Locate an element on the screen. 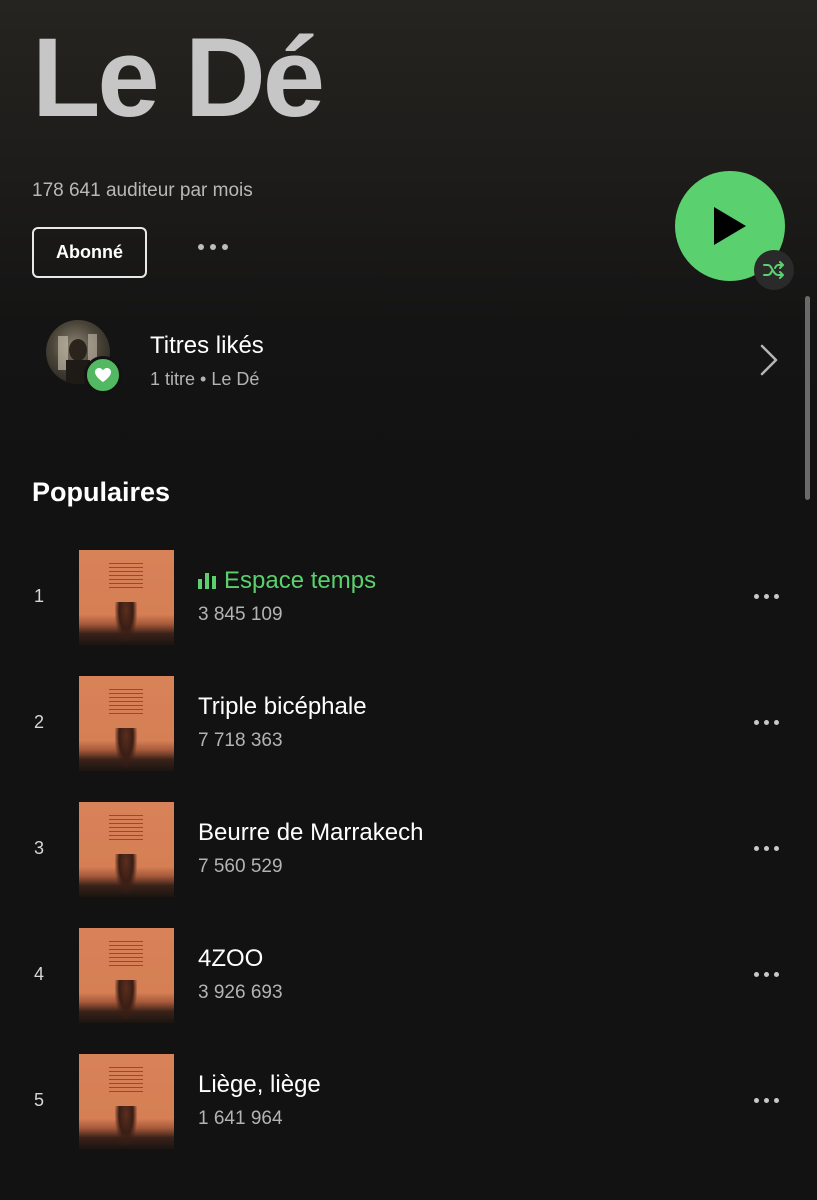 Image resolution: width=817 pixels, height=1200 pixels. track-rank: 3 is located at coordinates (39, 848).